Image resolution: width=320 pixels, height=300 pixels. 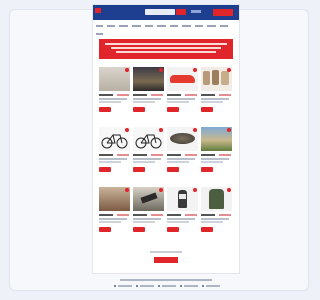 What do you see at coordinates (166, 260) in the screenshot?
I see `load-more-button` at bounding box center [166, 260].